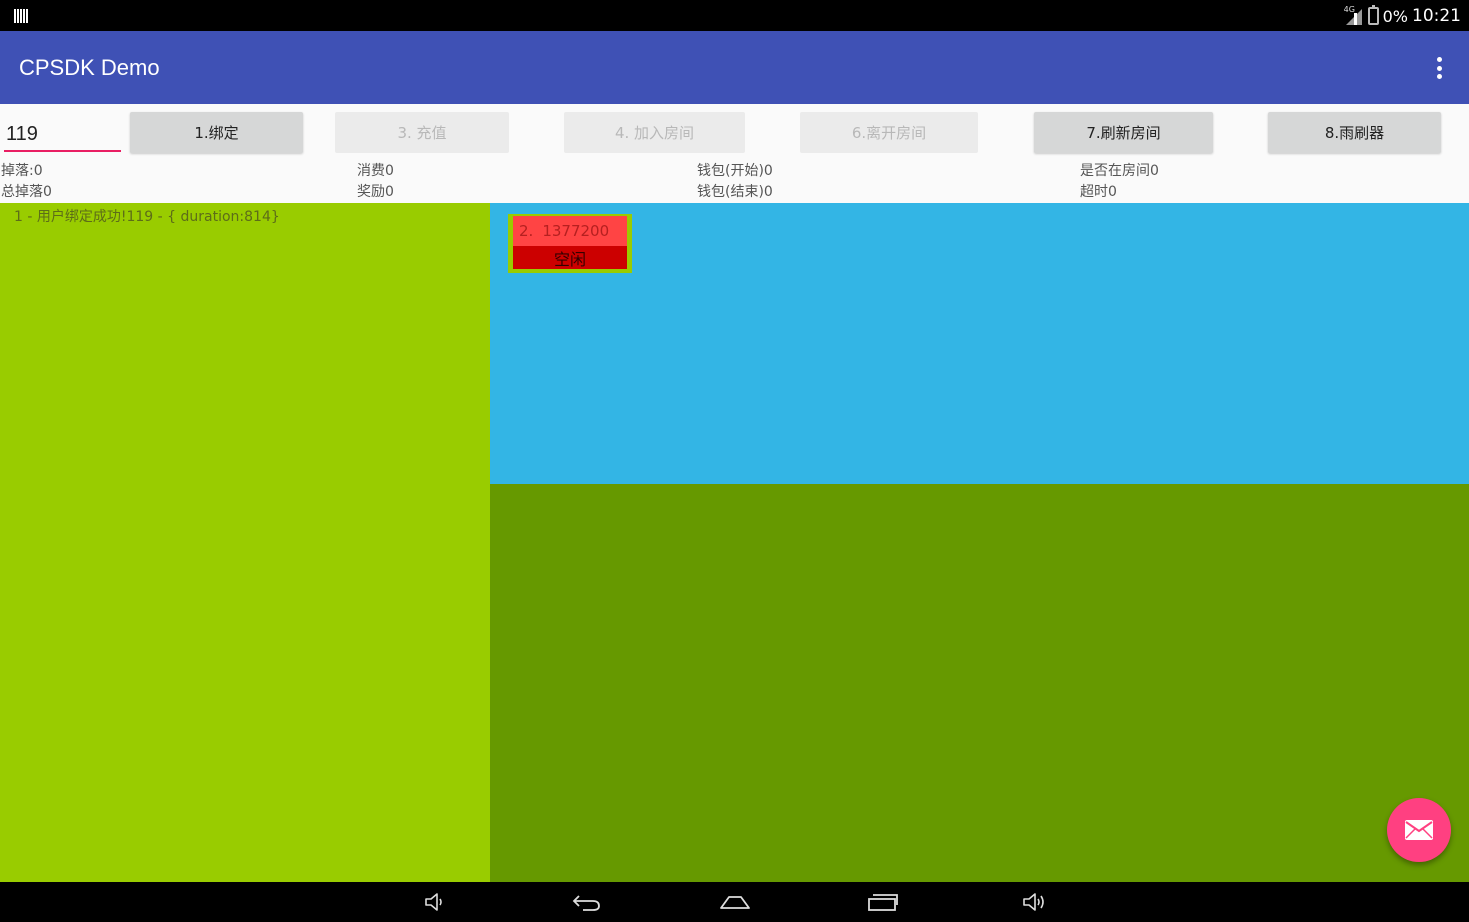 The image size is (1469, 922). I want to click on mail-fab-button, so click(1419, 830).